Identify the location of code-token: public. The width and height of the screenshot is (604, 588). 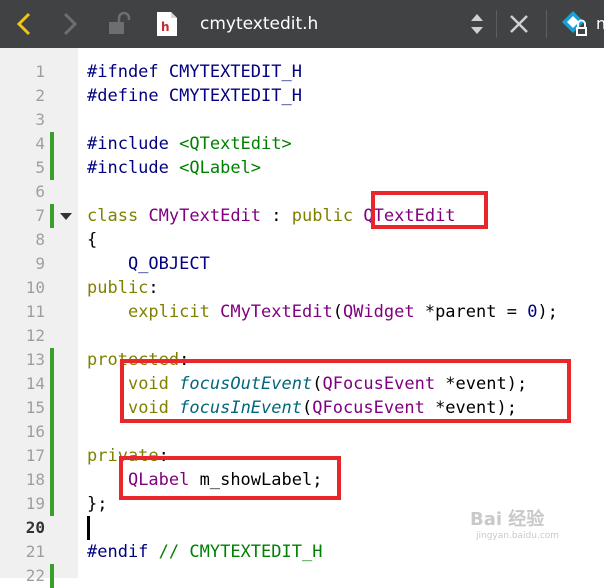
(118, 288).